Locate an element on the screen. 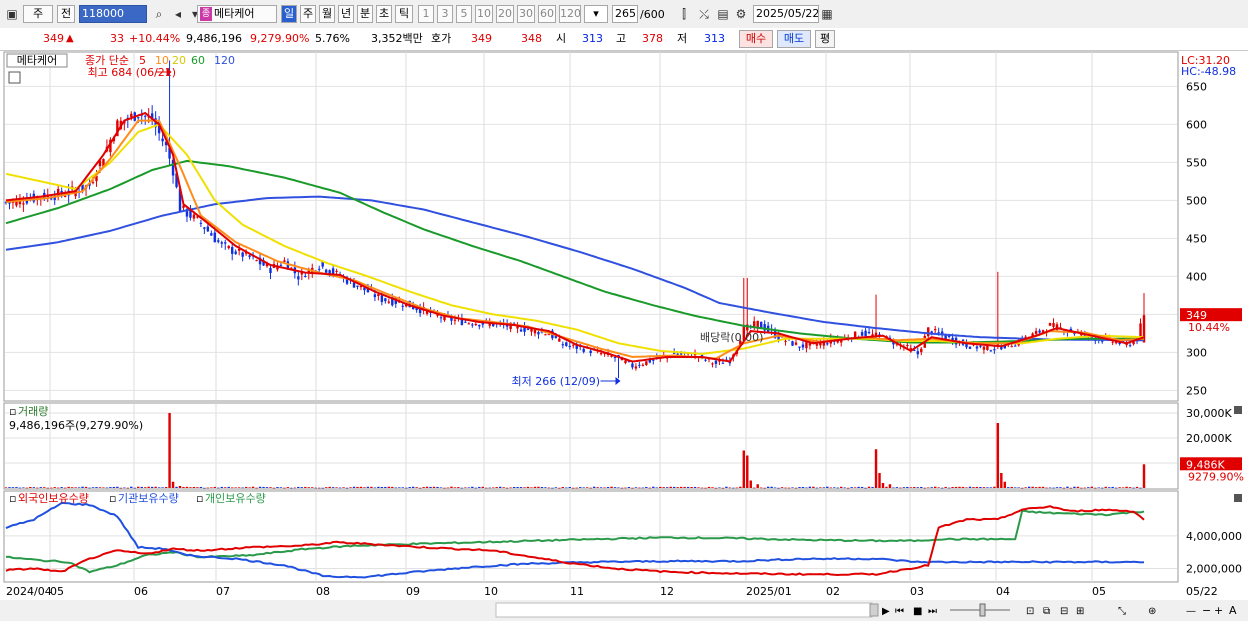  zoom-slider-handle is located at coordinates (982, 610).